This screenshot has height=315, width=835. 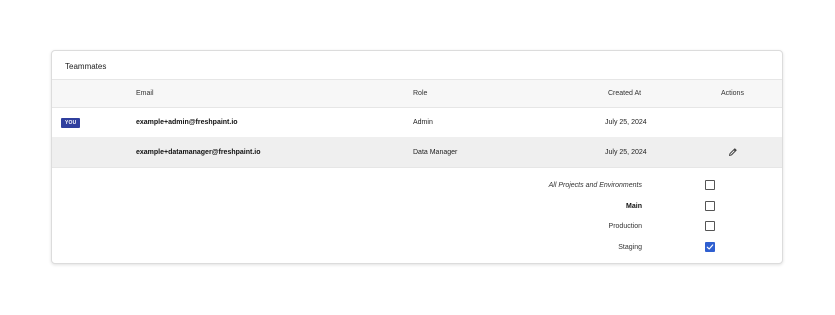 I want to click on permission-row-main: Main, so click(x=417, y=206).